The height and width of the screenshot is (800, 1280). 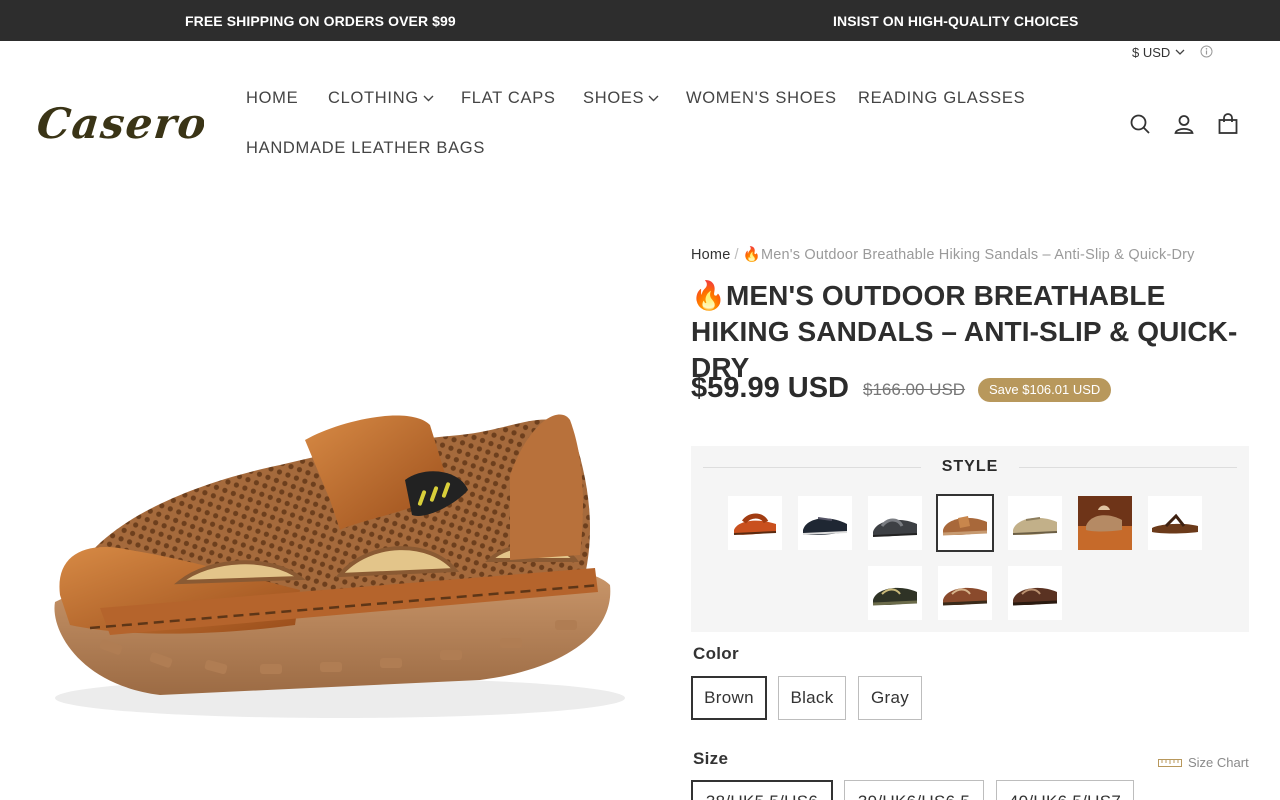 I want to click on announcement-free-shipping: FREE SHIPPING ON ORDERS OVER $99, so click(x=320, y=21).